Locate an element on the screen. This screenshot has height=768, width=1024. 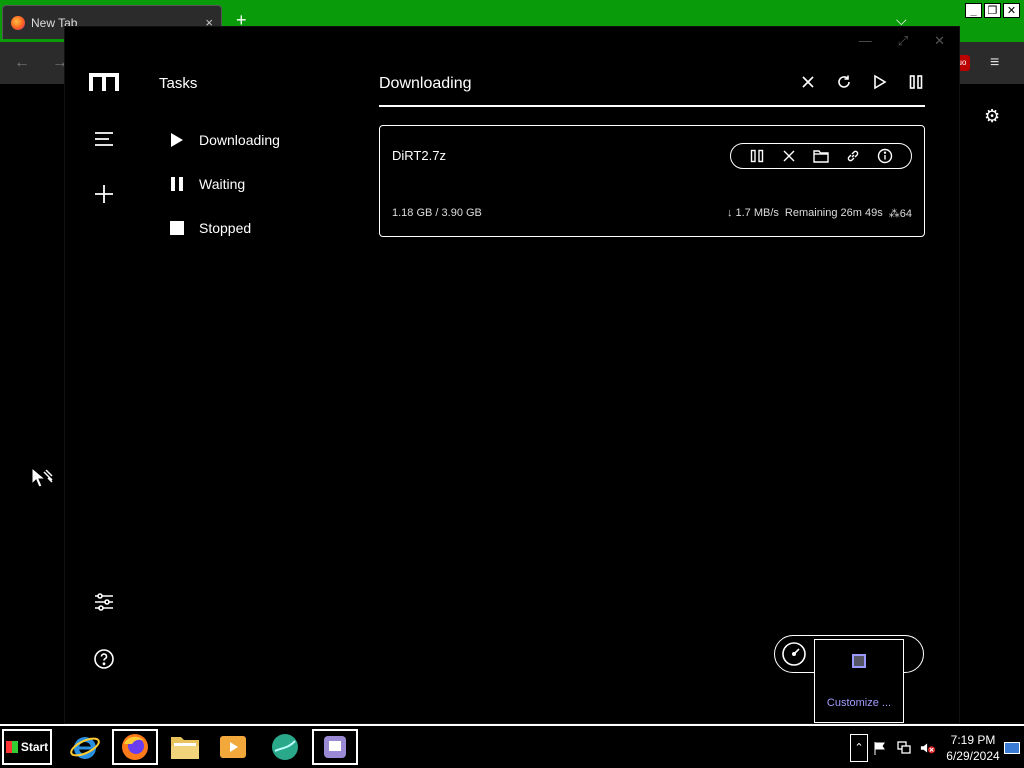
internet-explorer-icon is located at coordinates (85, 748).